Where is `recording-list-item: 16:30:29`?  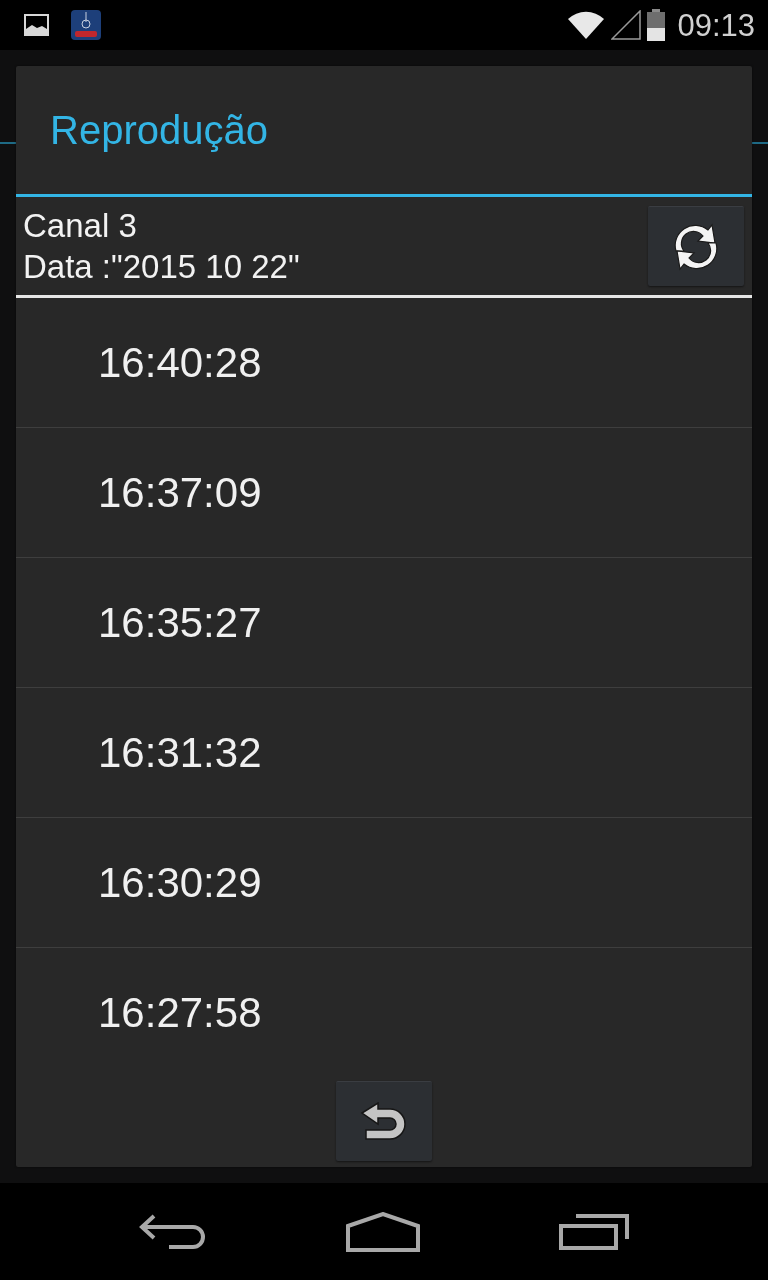
recording-list-item: 16:30:29 is located at coordinates (384, 883).